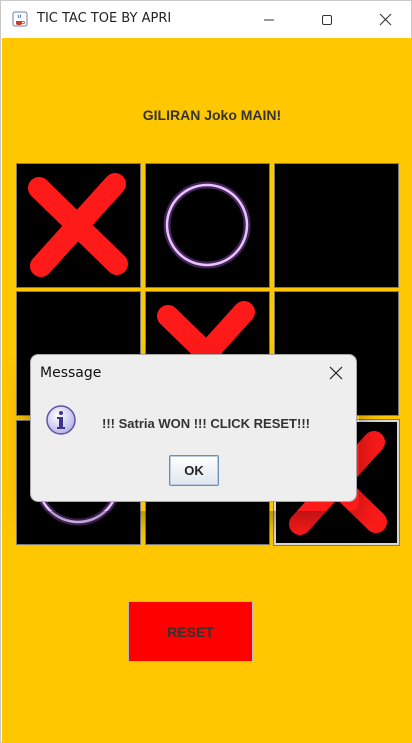 This screenshot has height=743, width=412. What do you see at coordinates (212, 115) in the screenshot?
I see `turn-label: GILIRAN Joko MAIN!` at bounding box center [212, 115].